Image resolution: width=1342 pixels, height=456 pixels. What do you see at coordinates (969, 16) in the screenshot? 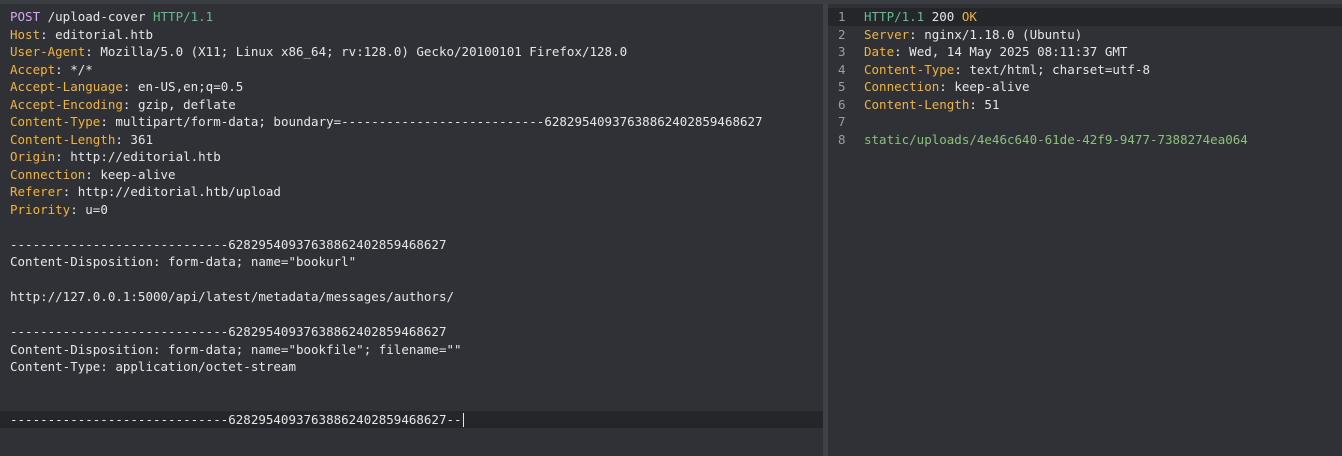
I see `response-status-text: OK` at bounding box center [969, 16].